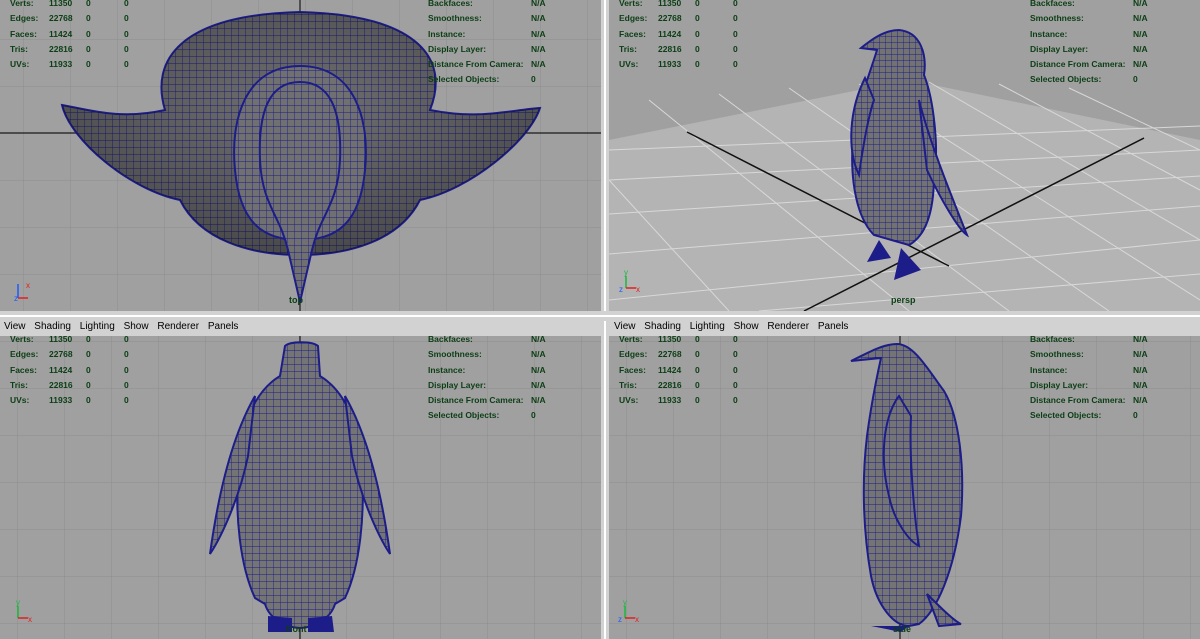  What do you see at coordinates (296, 629) in the screenshot?
I see `camera-label-front: front` at bounding box center [296, 629].